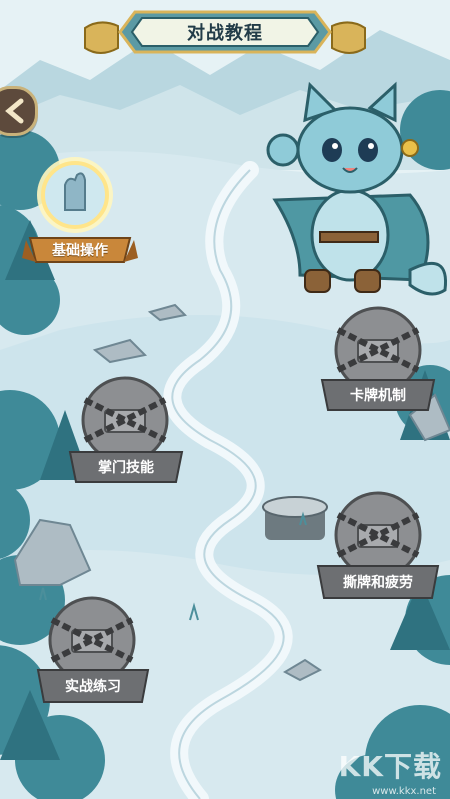  What do you see at coordinates (404, 791) in the screenshot?
I see `watermark-url: www.kkx.net` at bounding box center [404, 791].